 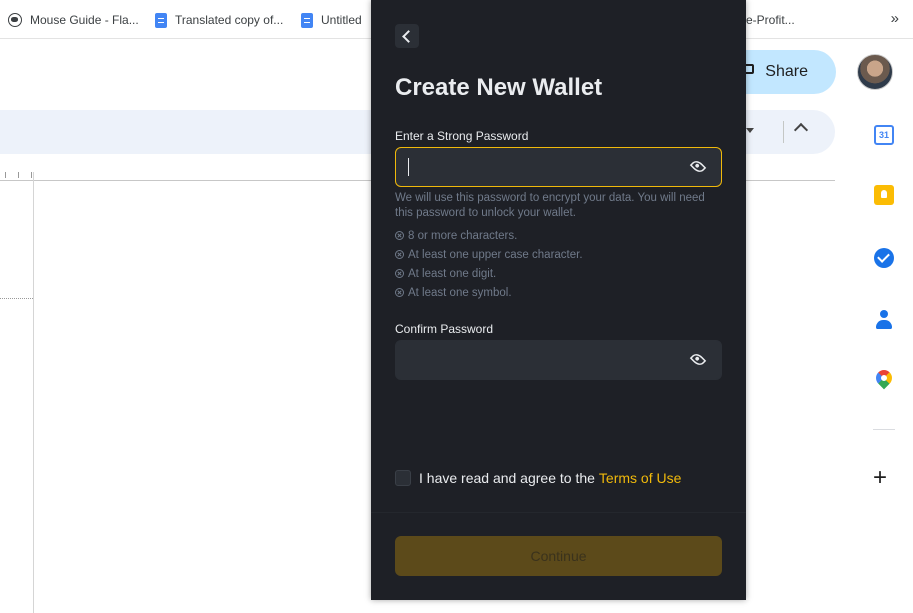 I want to click on bookmark-untitled: Untitled, so click(x=331, y=20).